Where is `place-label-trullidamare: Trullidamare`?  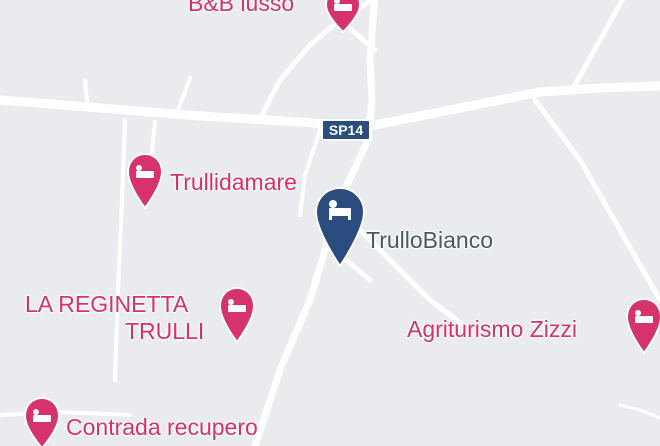
place-label-trullidamare: Trullidamare is located at coordinates (233, 182).